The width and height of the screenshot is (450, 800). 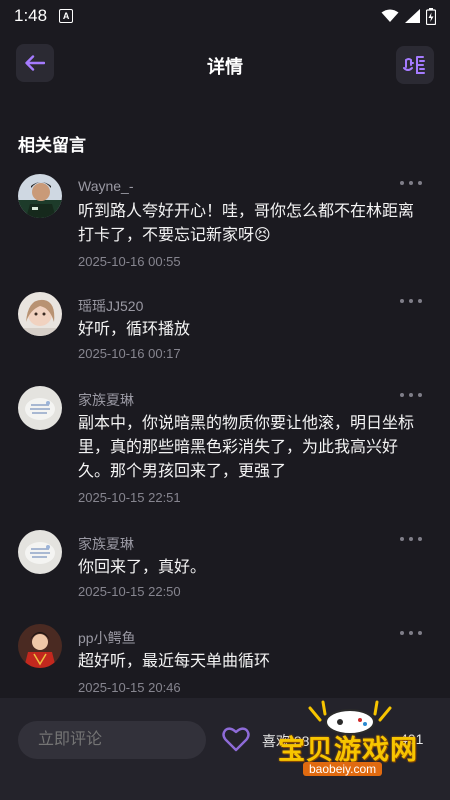 What do you see at coordinates (31, 15) in the screenshot?
I see `status-time: 1:48` at bounding box center [31, 15].